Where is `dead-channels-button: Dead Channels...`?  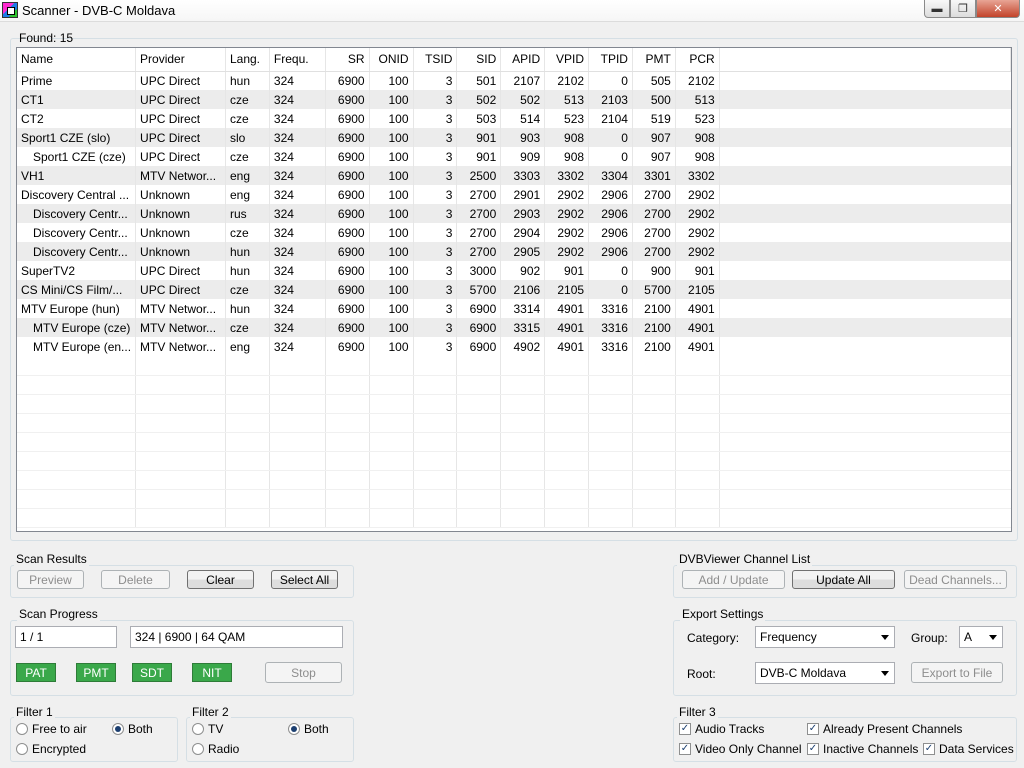
dead-channels-button: Dead Channels... is located at coordinates (955, 579).